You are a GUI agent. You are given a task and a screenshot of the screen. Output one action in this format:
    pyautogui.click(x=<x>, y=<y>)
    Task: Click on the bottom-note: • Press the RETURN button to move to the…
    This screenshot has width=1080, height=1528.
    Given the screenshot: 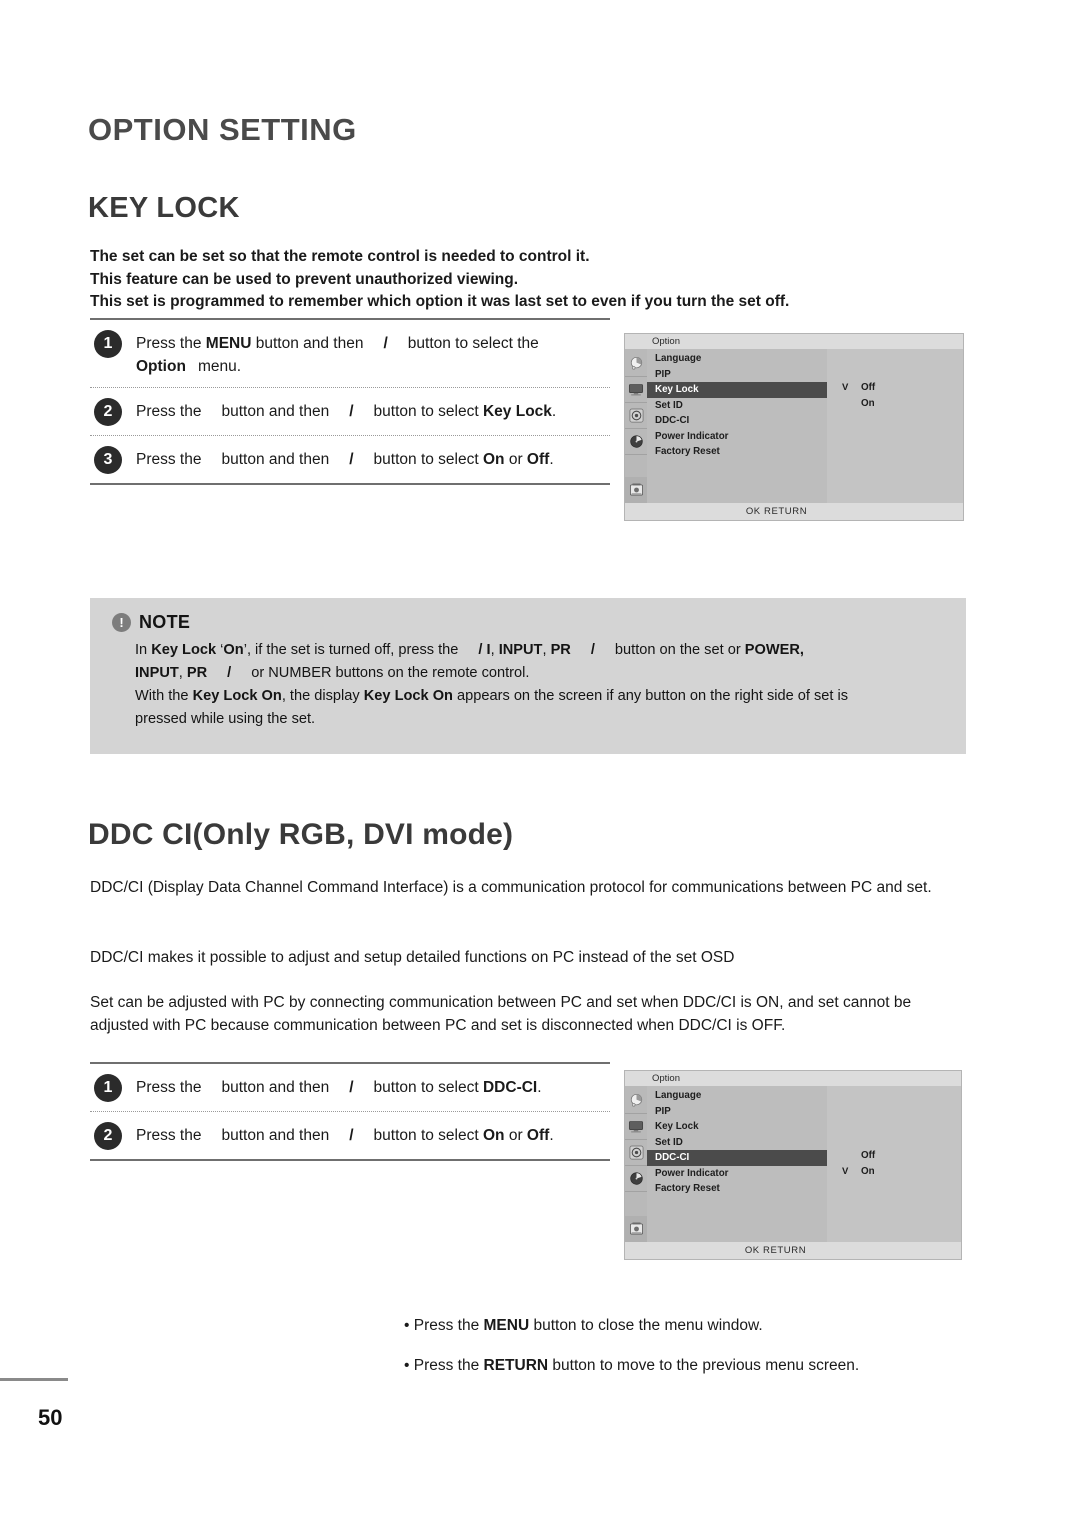 What is the action you would take?
    pyautogui.click(x=689, y=1365)
    